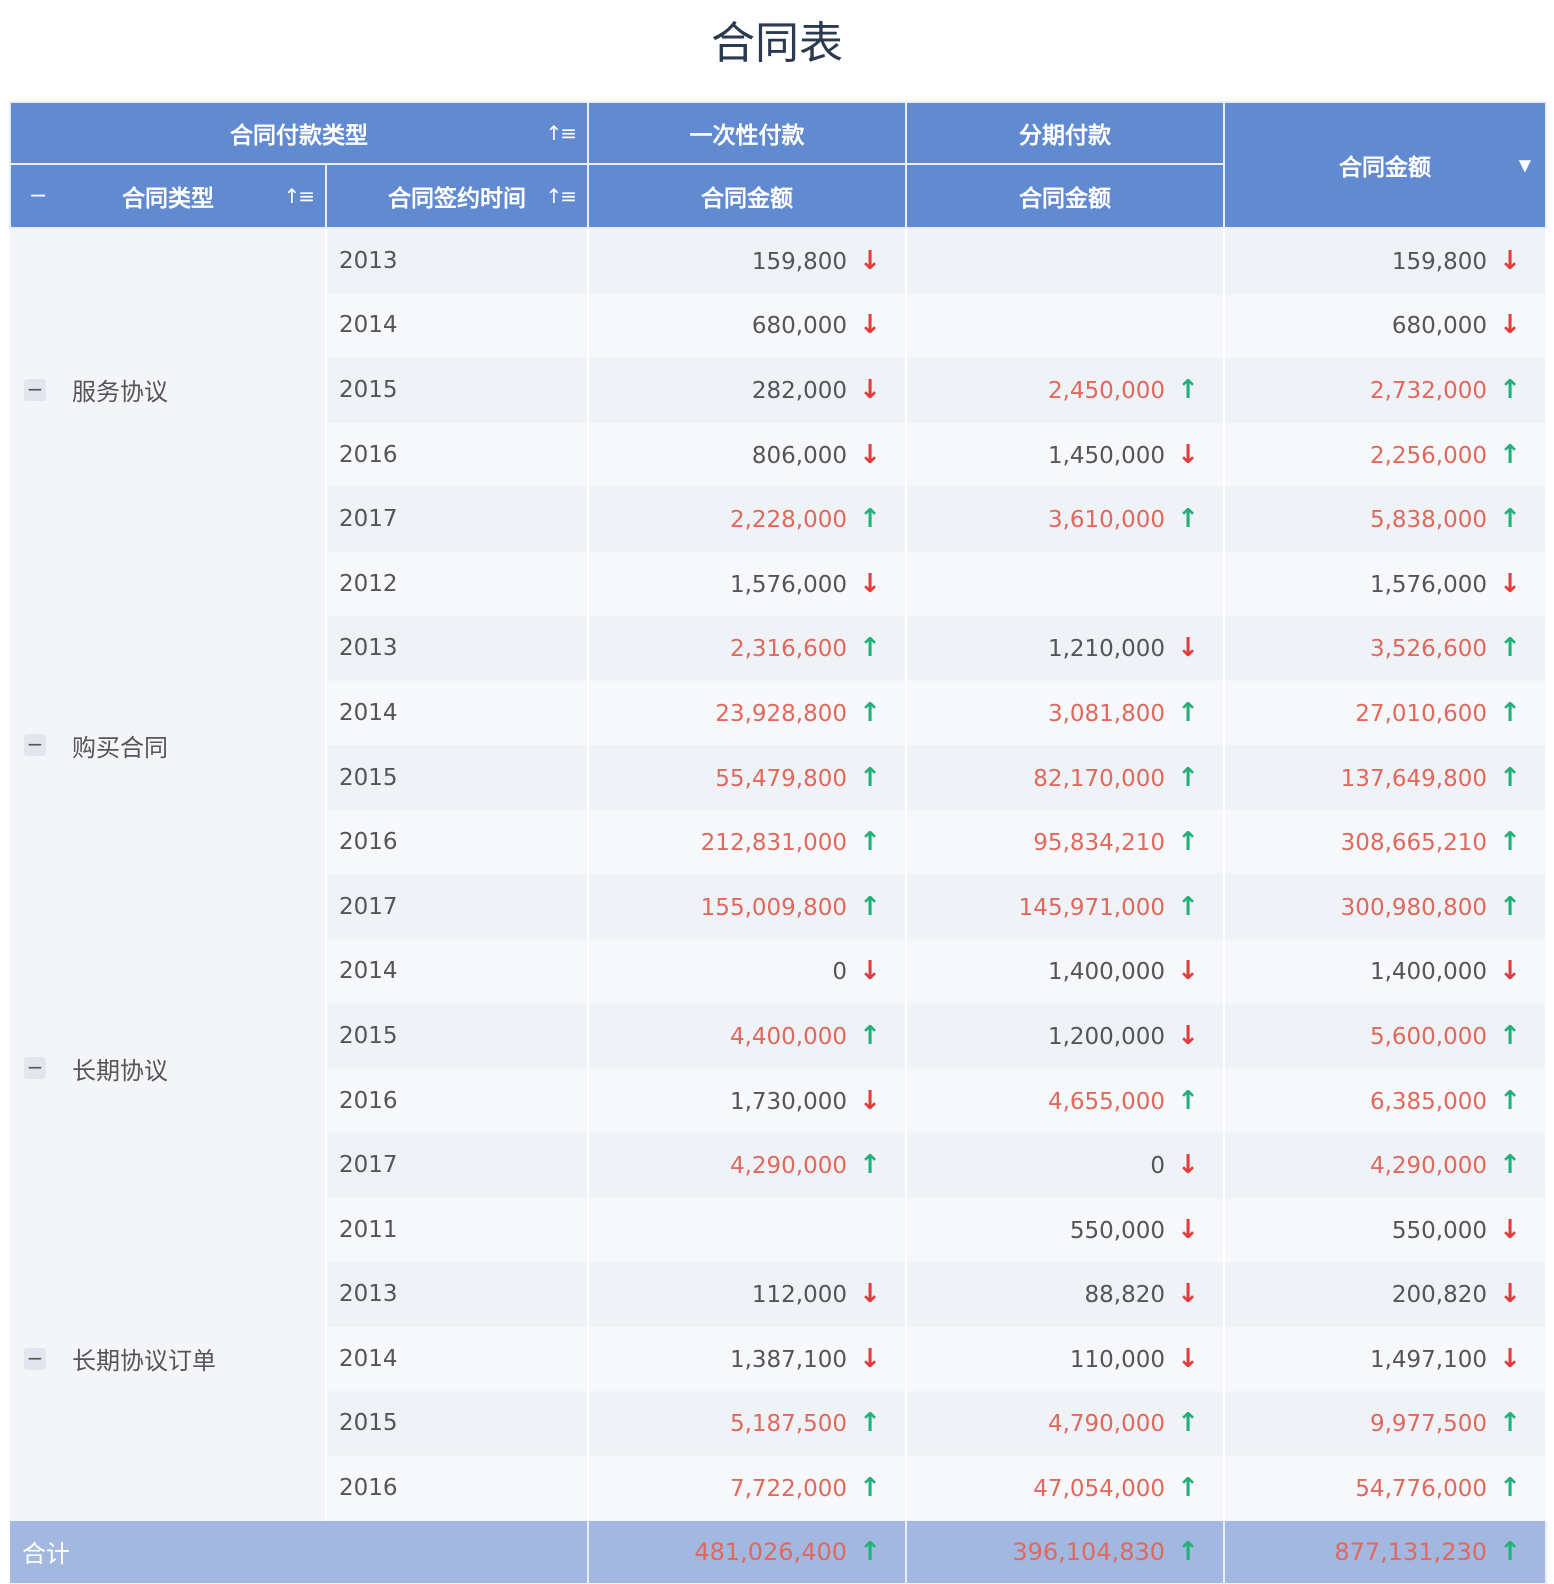 This screenshot has width=1554, height=1584. What do you see at coordinates (1065, 196) in the screenshot?
I see `header-installment-amount: 合同金额` at bounding box center [1065, 196].